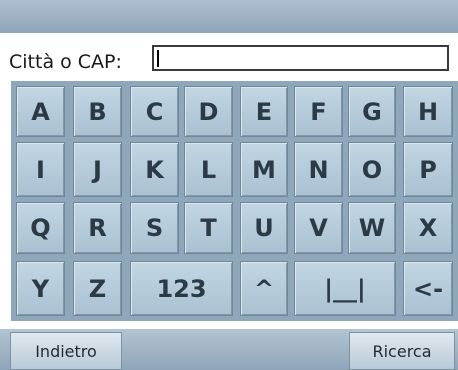 This screenshot has width=458, height=370. I want to click on key-l: L, so click(208, 169).